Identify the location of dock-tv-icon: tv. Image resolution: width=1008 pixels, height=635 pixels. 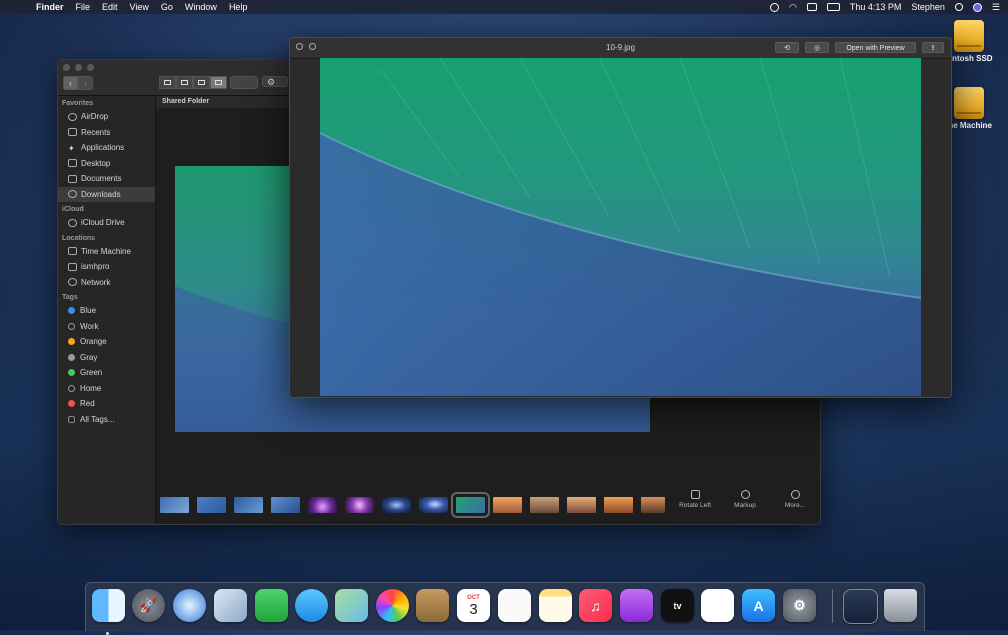
(677, 605).